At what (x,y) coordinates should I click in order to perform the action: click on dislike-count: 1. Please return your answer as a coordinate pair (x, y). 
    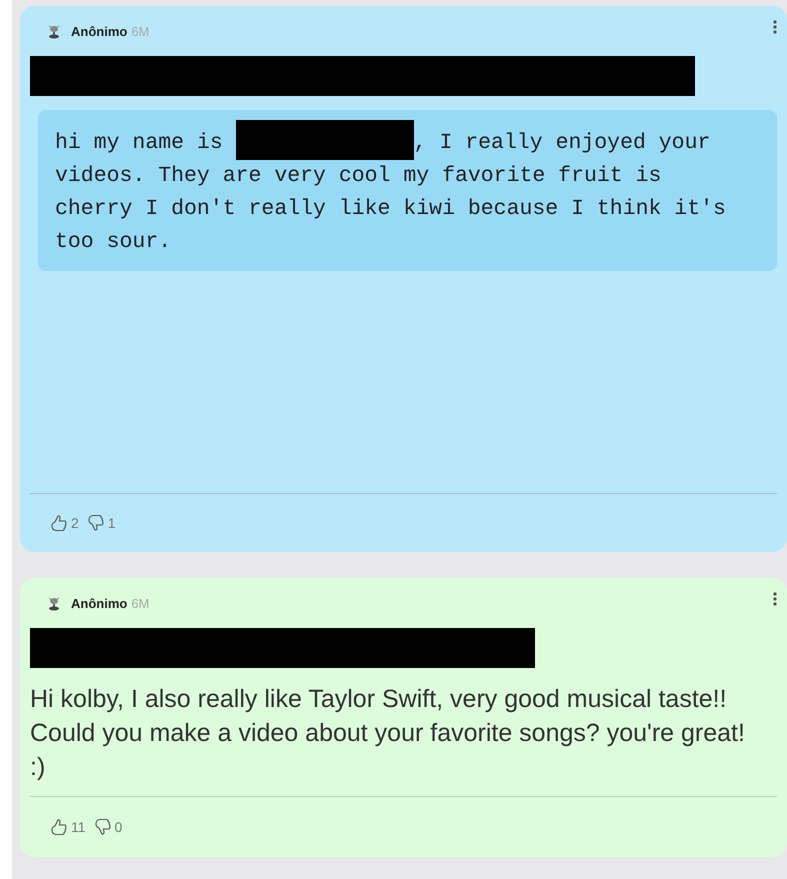
    Looking at the image, I should click on (112, 523).